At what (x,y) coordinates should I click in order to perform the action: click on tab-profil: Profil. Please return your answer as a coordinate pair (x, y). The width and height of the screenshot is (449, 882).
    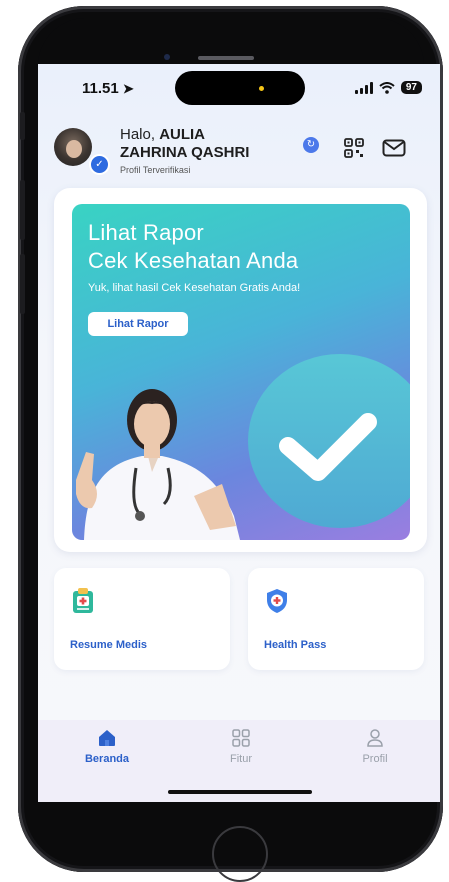
    Looking at the image, I should click on (375, 746).